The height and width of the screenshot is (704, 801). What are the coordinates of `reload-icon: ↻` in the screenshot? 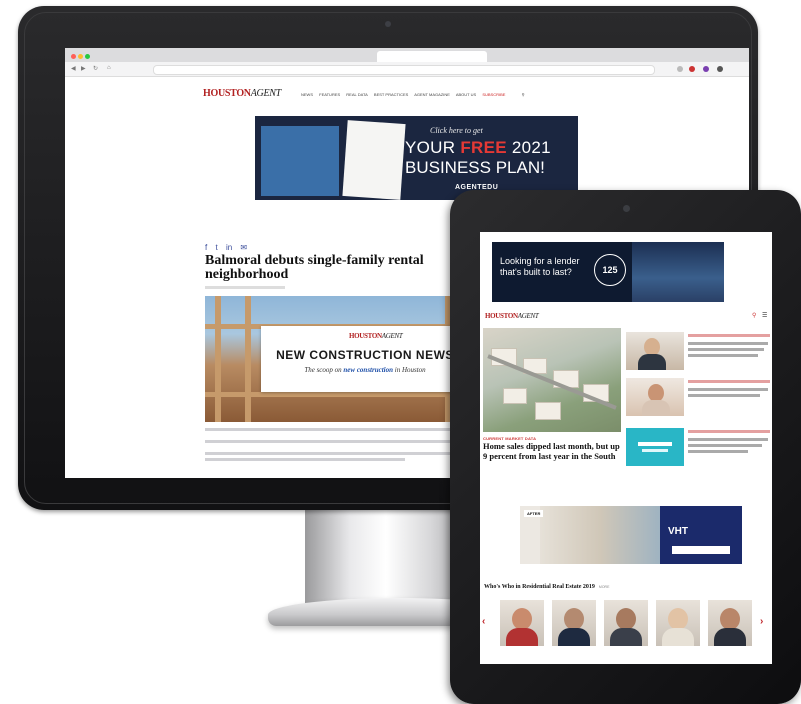 It's located at (95, 68).